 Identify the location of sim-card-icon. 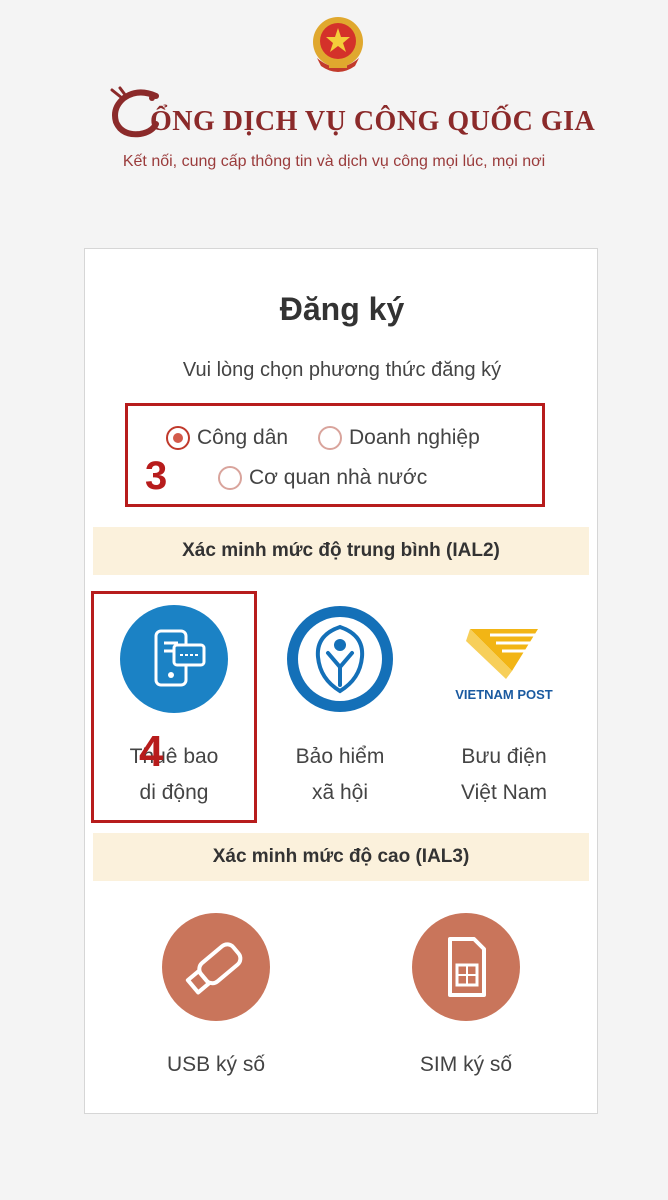
(466, 967).